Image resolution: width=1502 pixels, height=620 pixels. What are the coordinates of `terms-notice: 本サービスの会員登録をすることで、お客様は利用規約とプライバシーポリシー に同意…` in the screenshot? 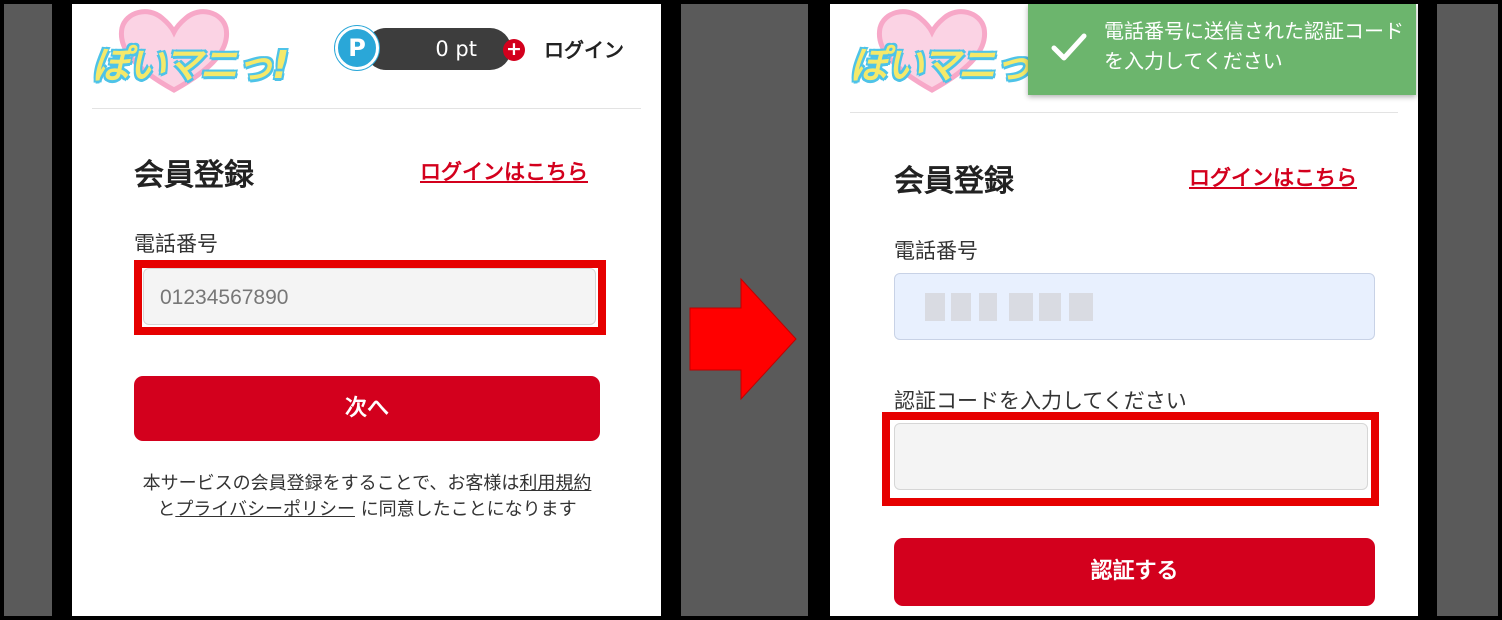 It's located at (367, 497).